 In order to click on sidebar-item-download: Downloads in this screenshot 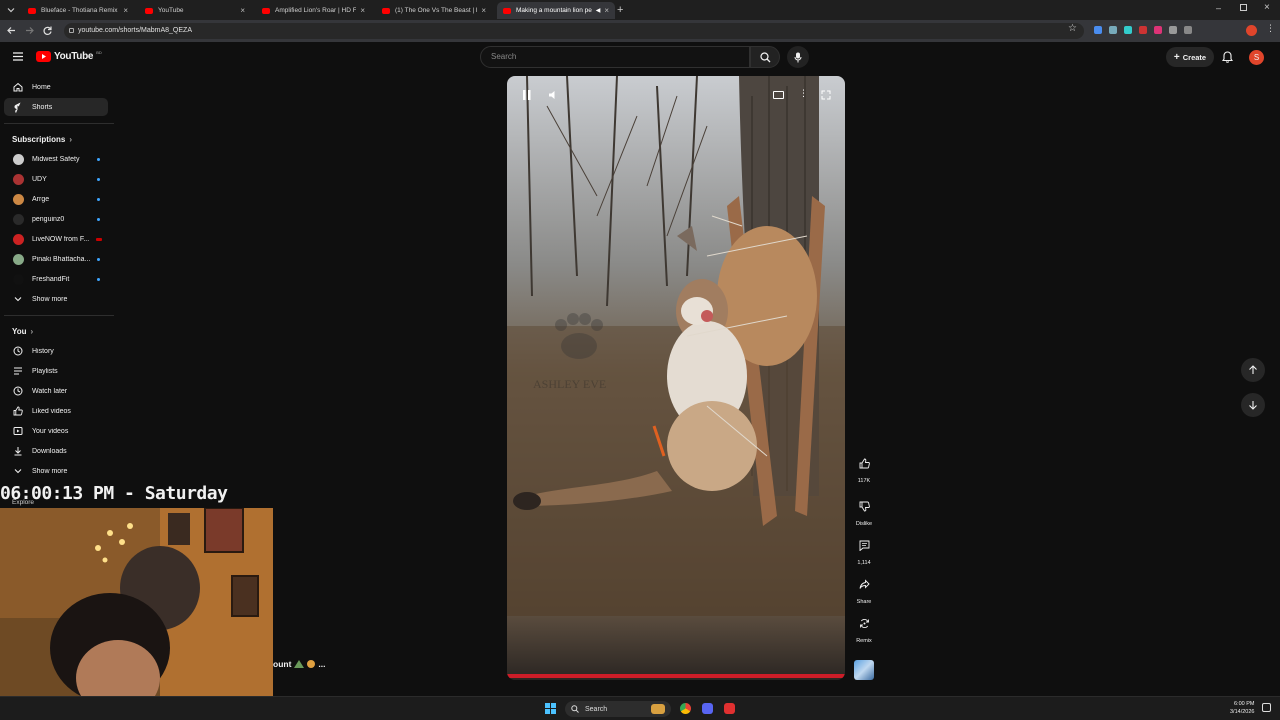, I will do `click(56, 451)`.